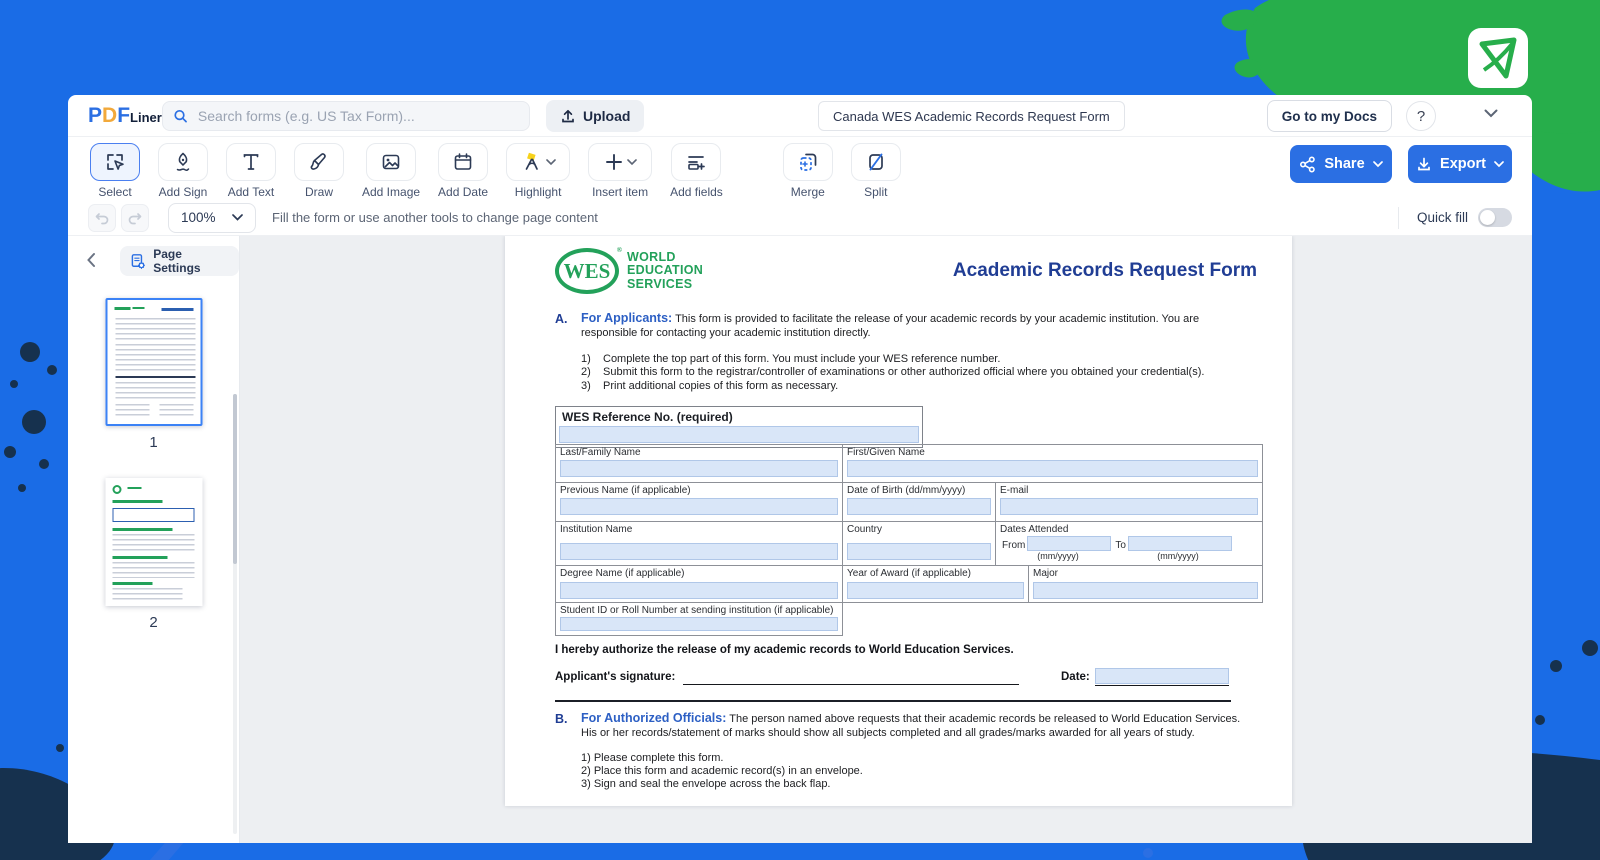  What do you see at coordinates (1178, 556) in the screenshot?
I see `mm-yyyy-label: (mm/yyyy)` at bounding box center [1178, 556].